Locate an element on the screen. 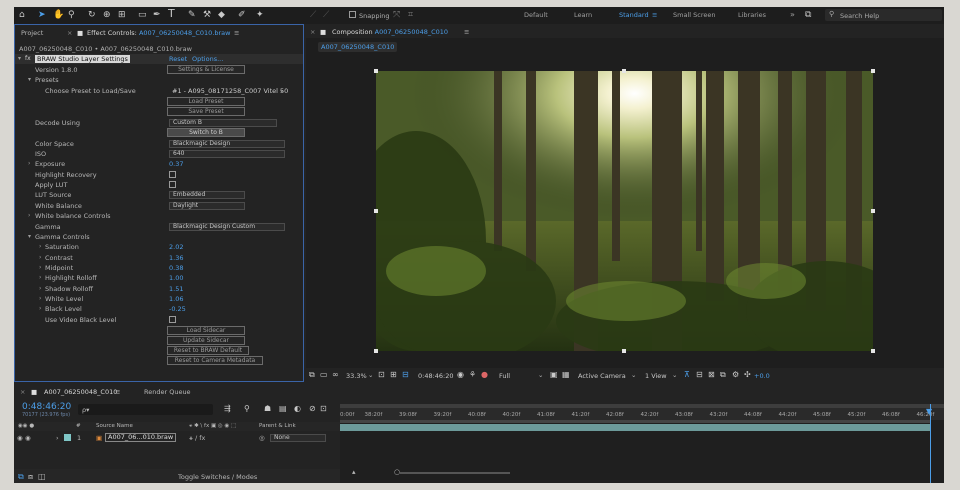 The height and width of the screenshot is (490, 960). zoom-slider is located at coordinates (455, 473).